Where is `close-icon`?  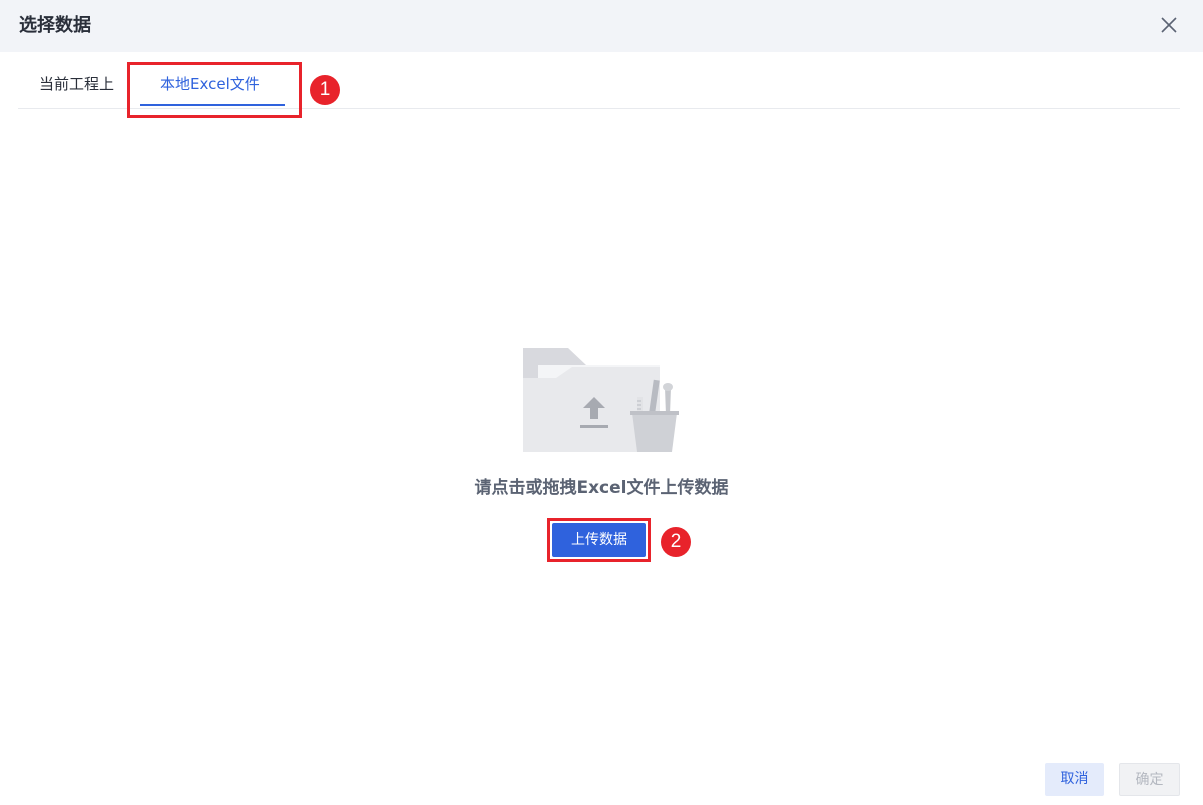 close-icon is located at coordinates (1169, 25).